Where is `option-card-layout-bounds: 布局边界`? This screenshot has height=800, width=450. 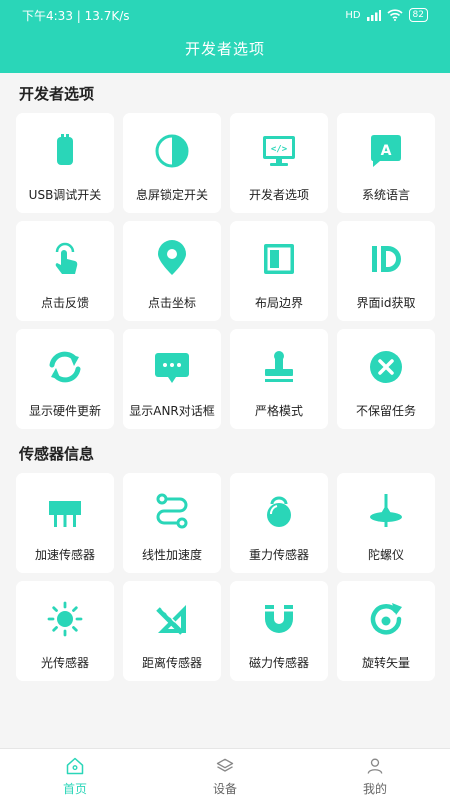
option-card-layout-bounds: 布局边界 is located at coordinates (279, 271).